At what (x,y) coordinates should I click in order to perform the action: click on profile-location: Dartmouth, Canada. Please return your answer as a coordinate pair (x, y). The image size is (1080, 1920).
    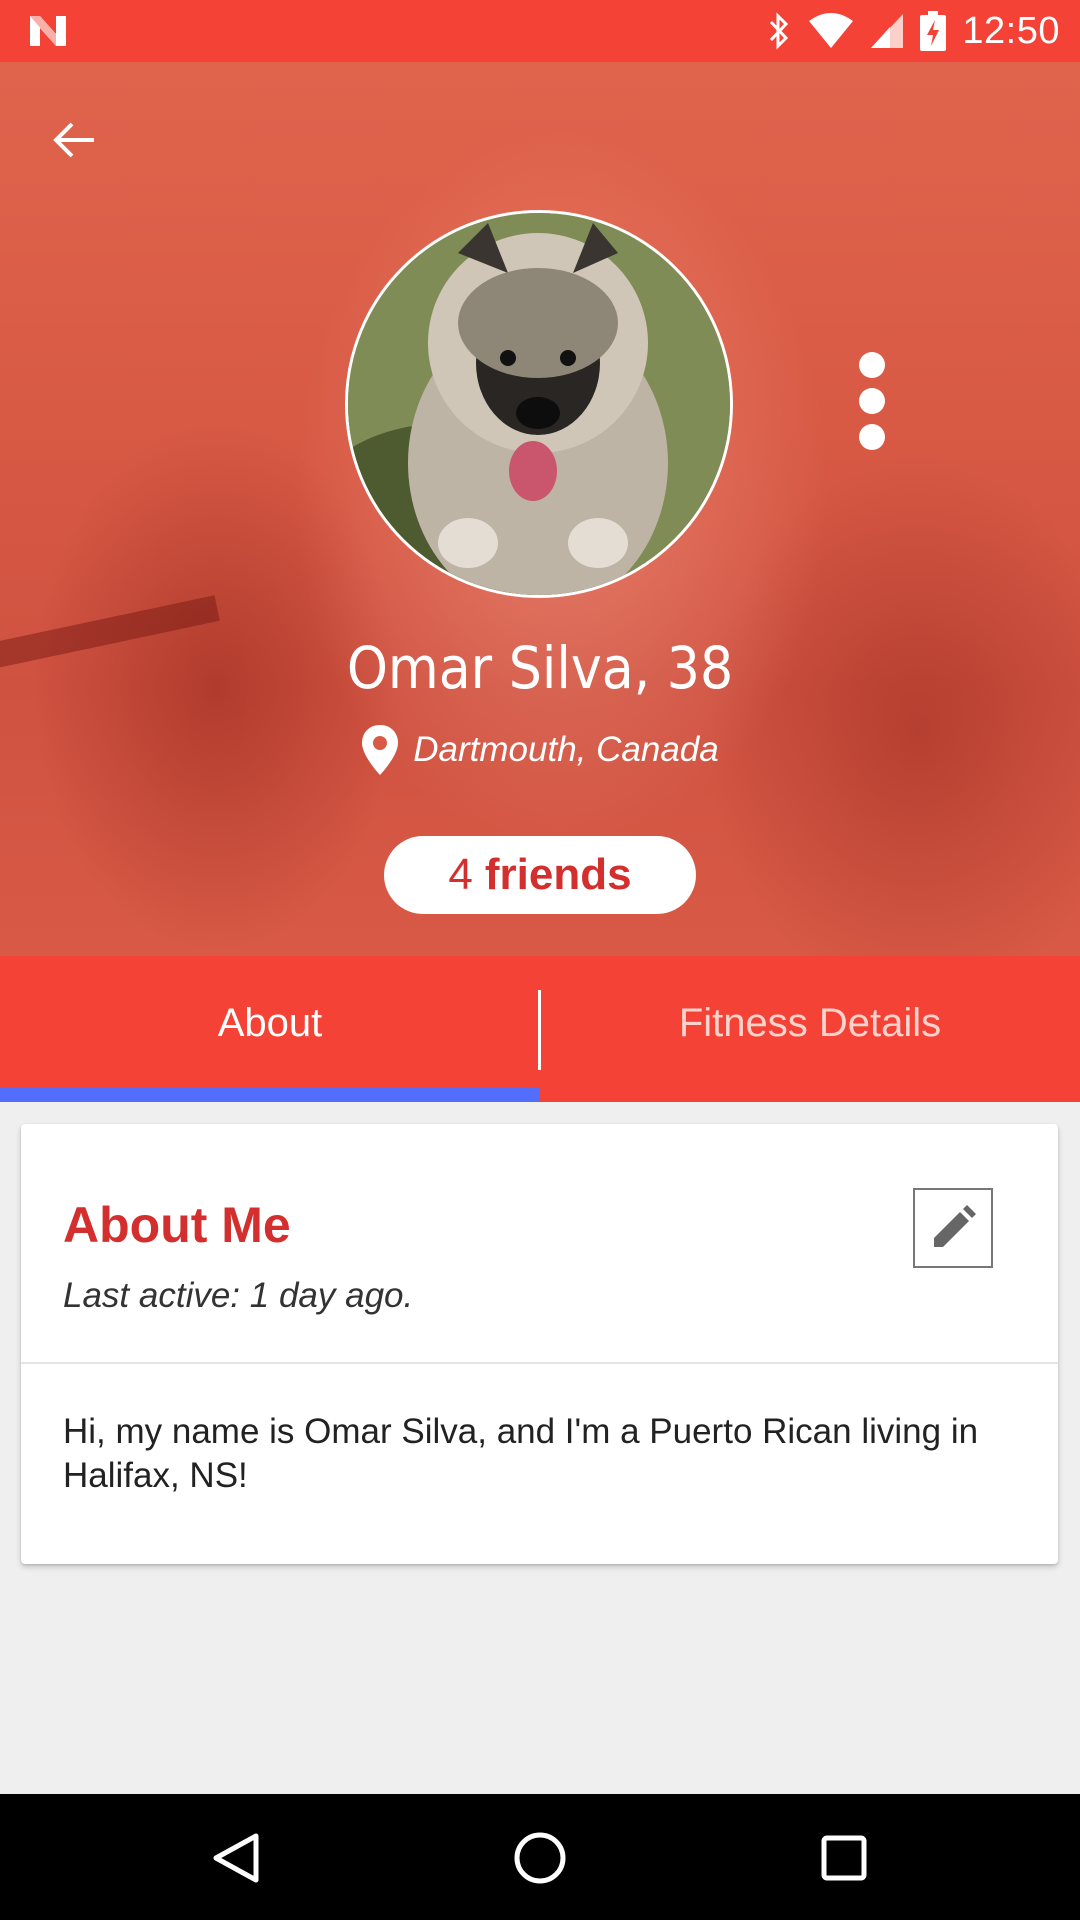
    Looking at the image, I should click on (540, 750).